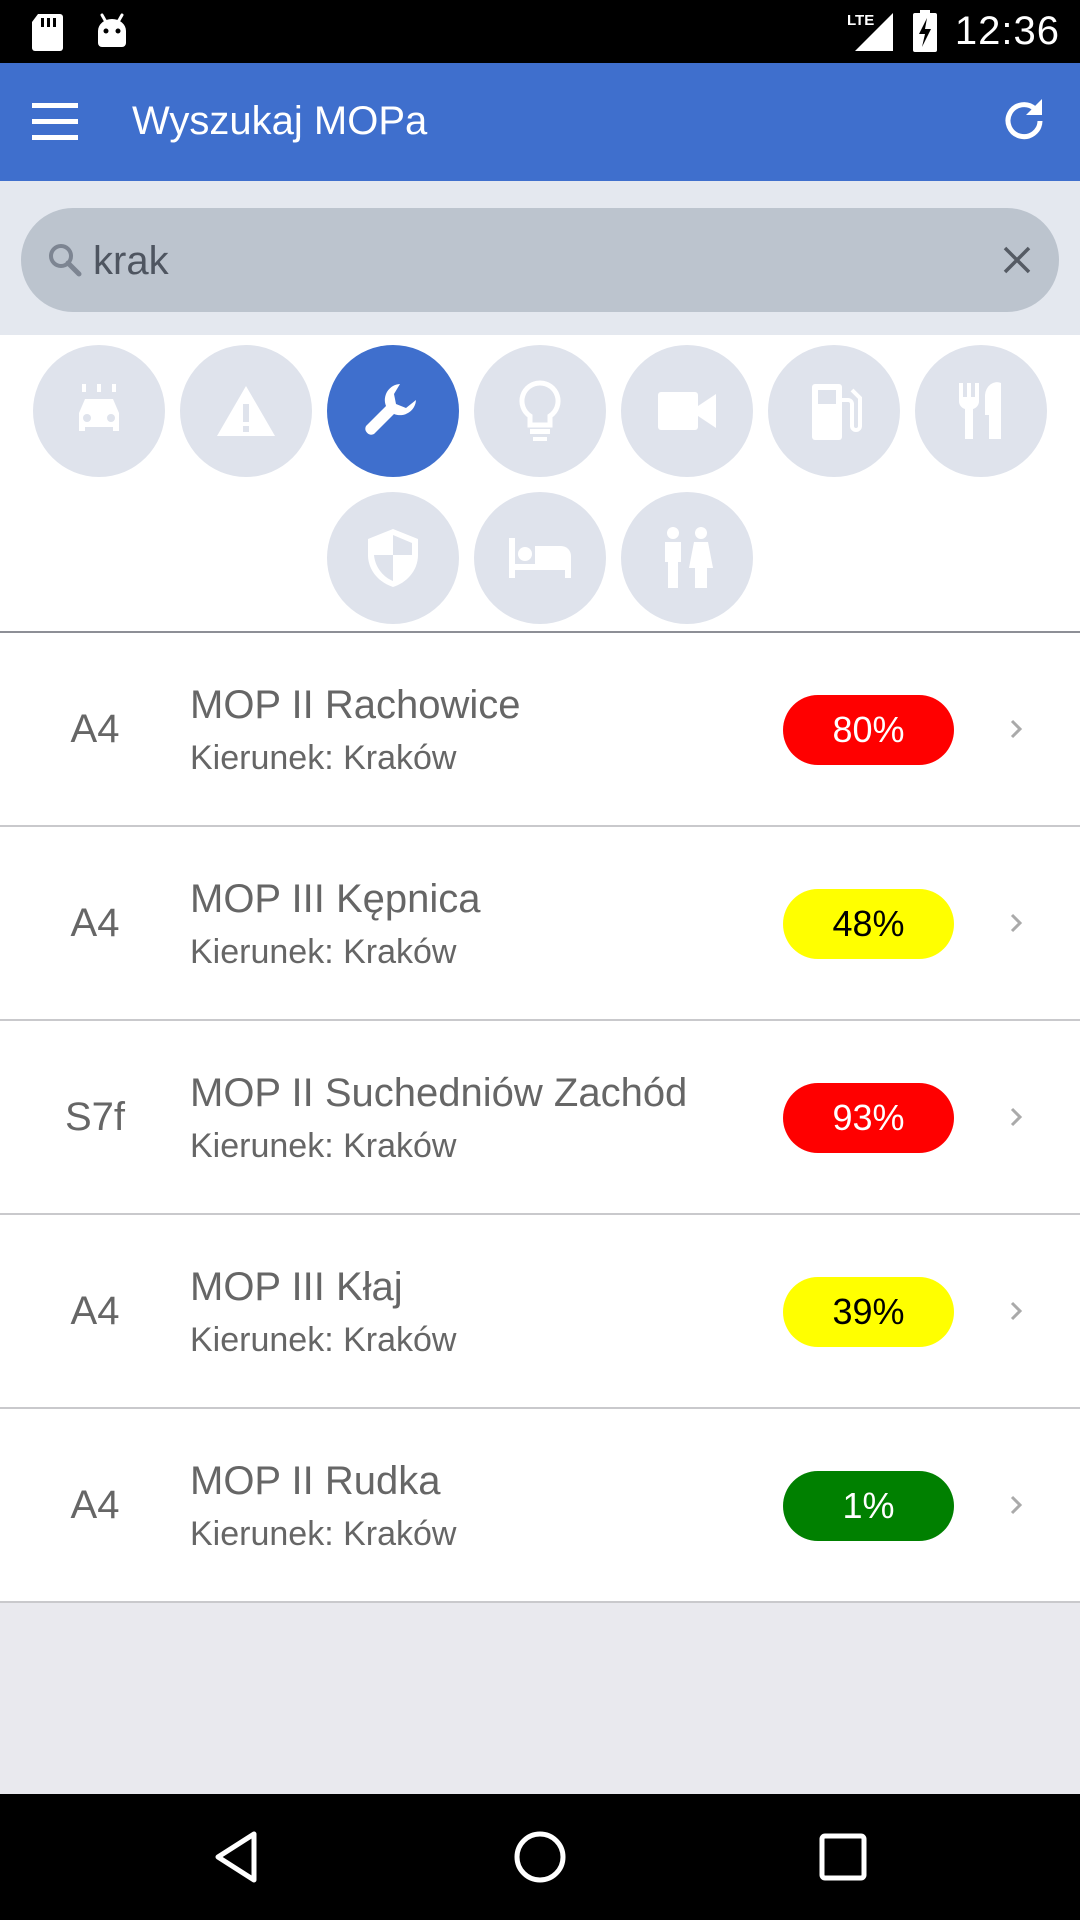 The width and height of the screenshot is (1080, 1920). What do you see at coordinates (540, 1506) in the screenshot?
I see `list-item: A4 MOP II Rudka Kierunek: Kraków 1%` at bounding box center [540, 1506].